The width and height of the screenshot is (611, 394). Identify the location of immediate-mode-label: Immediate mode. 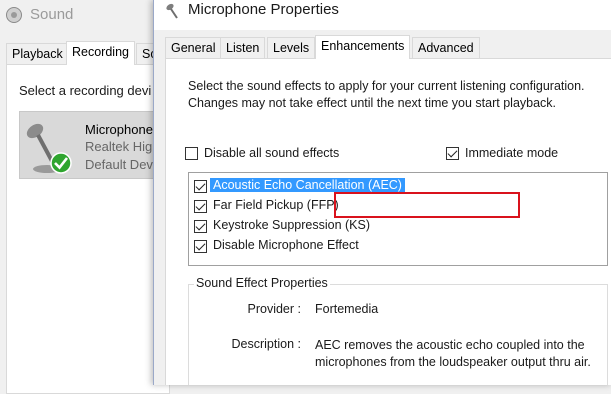
(511, 153).